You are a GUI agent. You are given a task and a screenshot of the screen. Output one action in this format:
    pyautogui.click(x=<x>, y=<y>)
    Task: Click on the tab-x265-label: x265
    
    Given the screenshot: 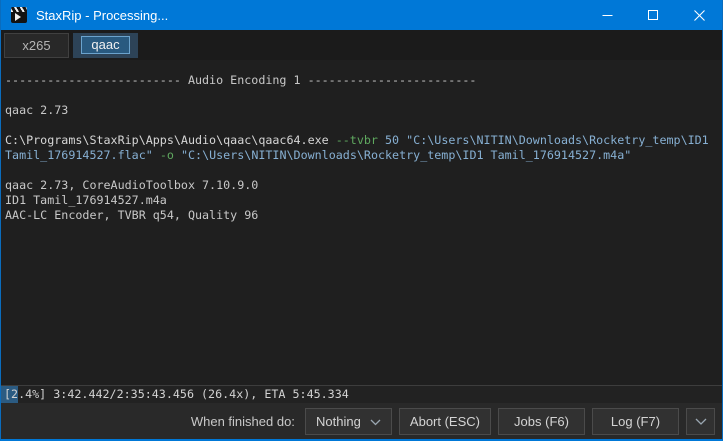 What is the action you would take?
    pyautogui.click(x=36, y=45)
    